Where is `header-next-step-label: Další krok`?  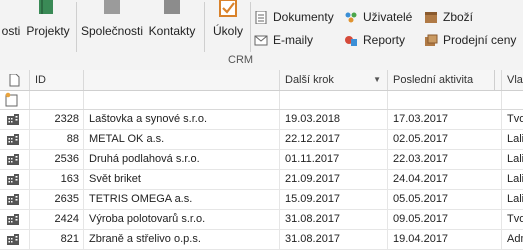 header-next-step-label: Další krok is located at coordinates (309, 80).